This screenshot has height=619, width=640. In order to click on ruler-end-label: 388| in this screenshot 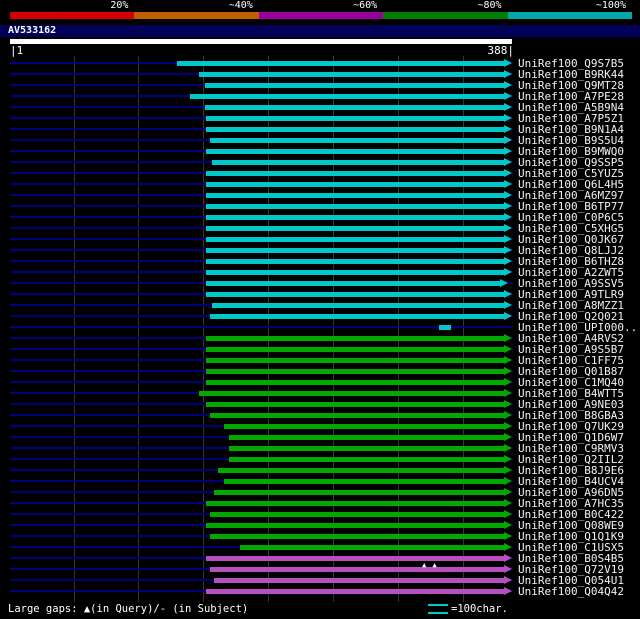, I will do `click(501, 50)`.